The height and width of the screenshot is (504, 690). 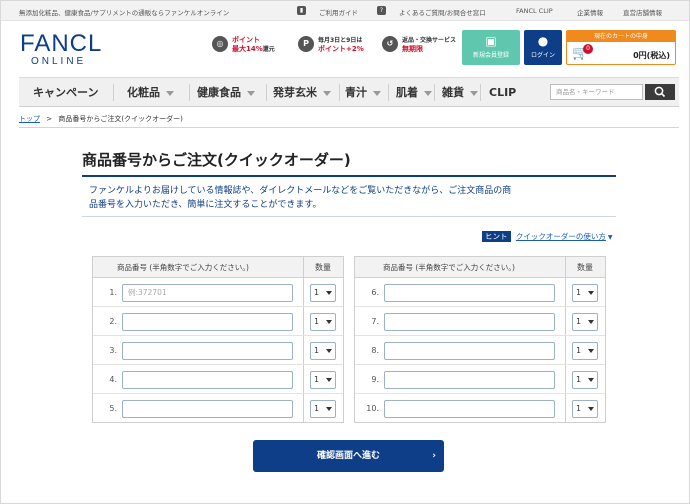 I want to click on search-button, so click(x=660, y=92).